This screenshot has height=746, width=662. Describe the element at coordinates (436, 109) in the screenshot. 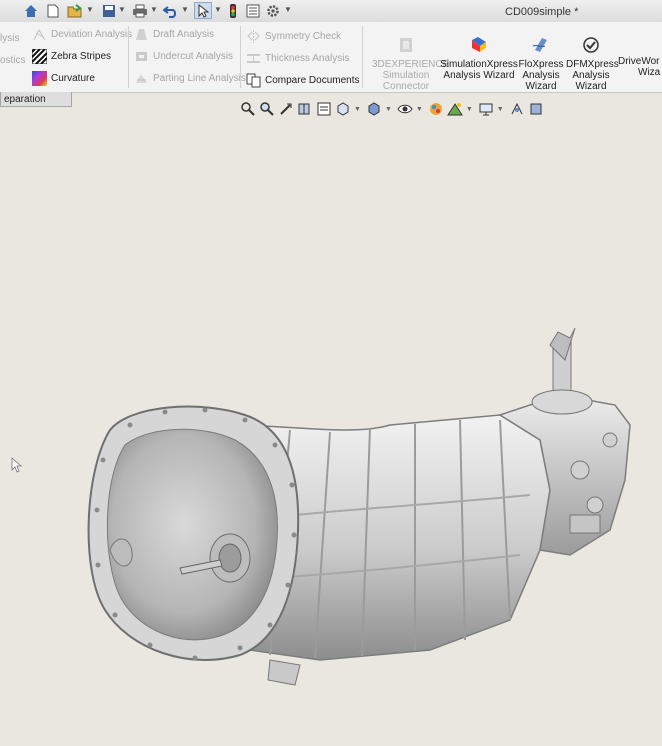

I see `edit-appearance-icon` at that location.